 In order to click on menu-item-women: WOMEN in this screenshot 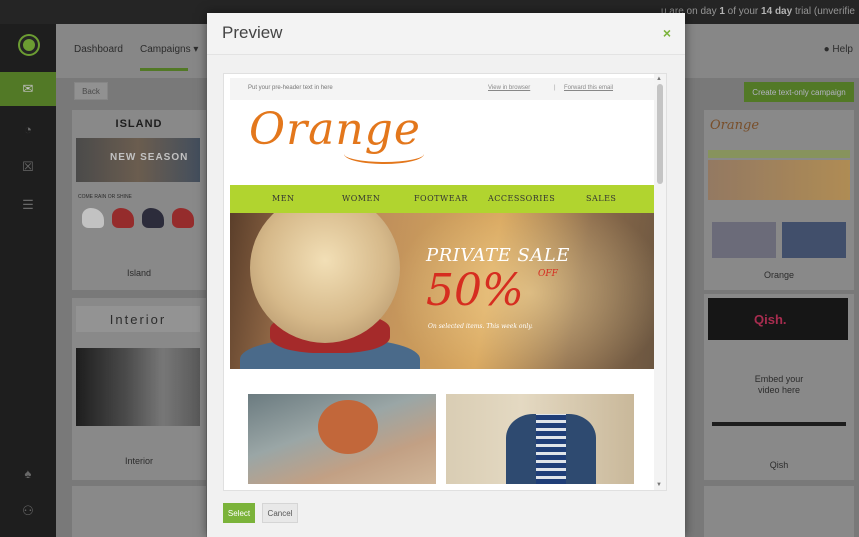, I will do `click(361, 198)`.